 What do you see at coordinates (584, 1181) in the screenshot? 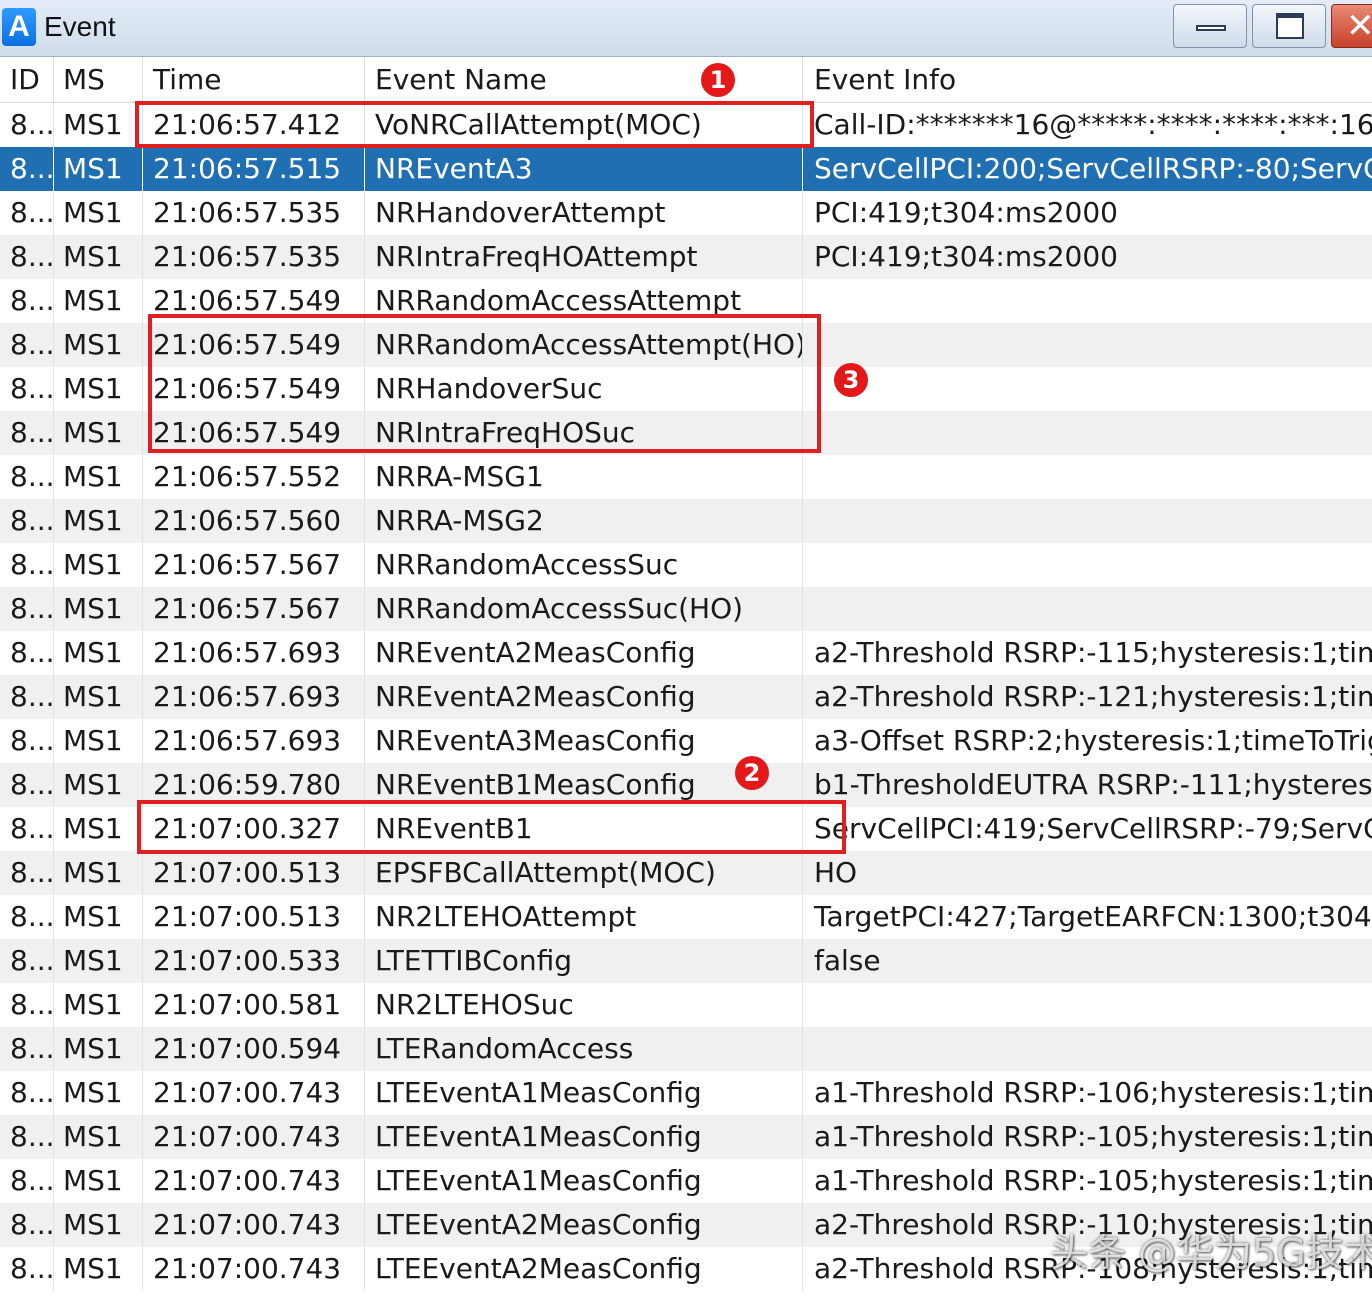
I see `cell-event-name: LTEEventA1MeasConfig` at bounding box center [584, 1181].